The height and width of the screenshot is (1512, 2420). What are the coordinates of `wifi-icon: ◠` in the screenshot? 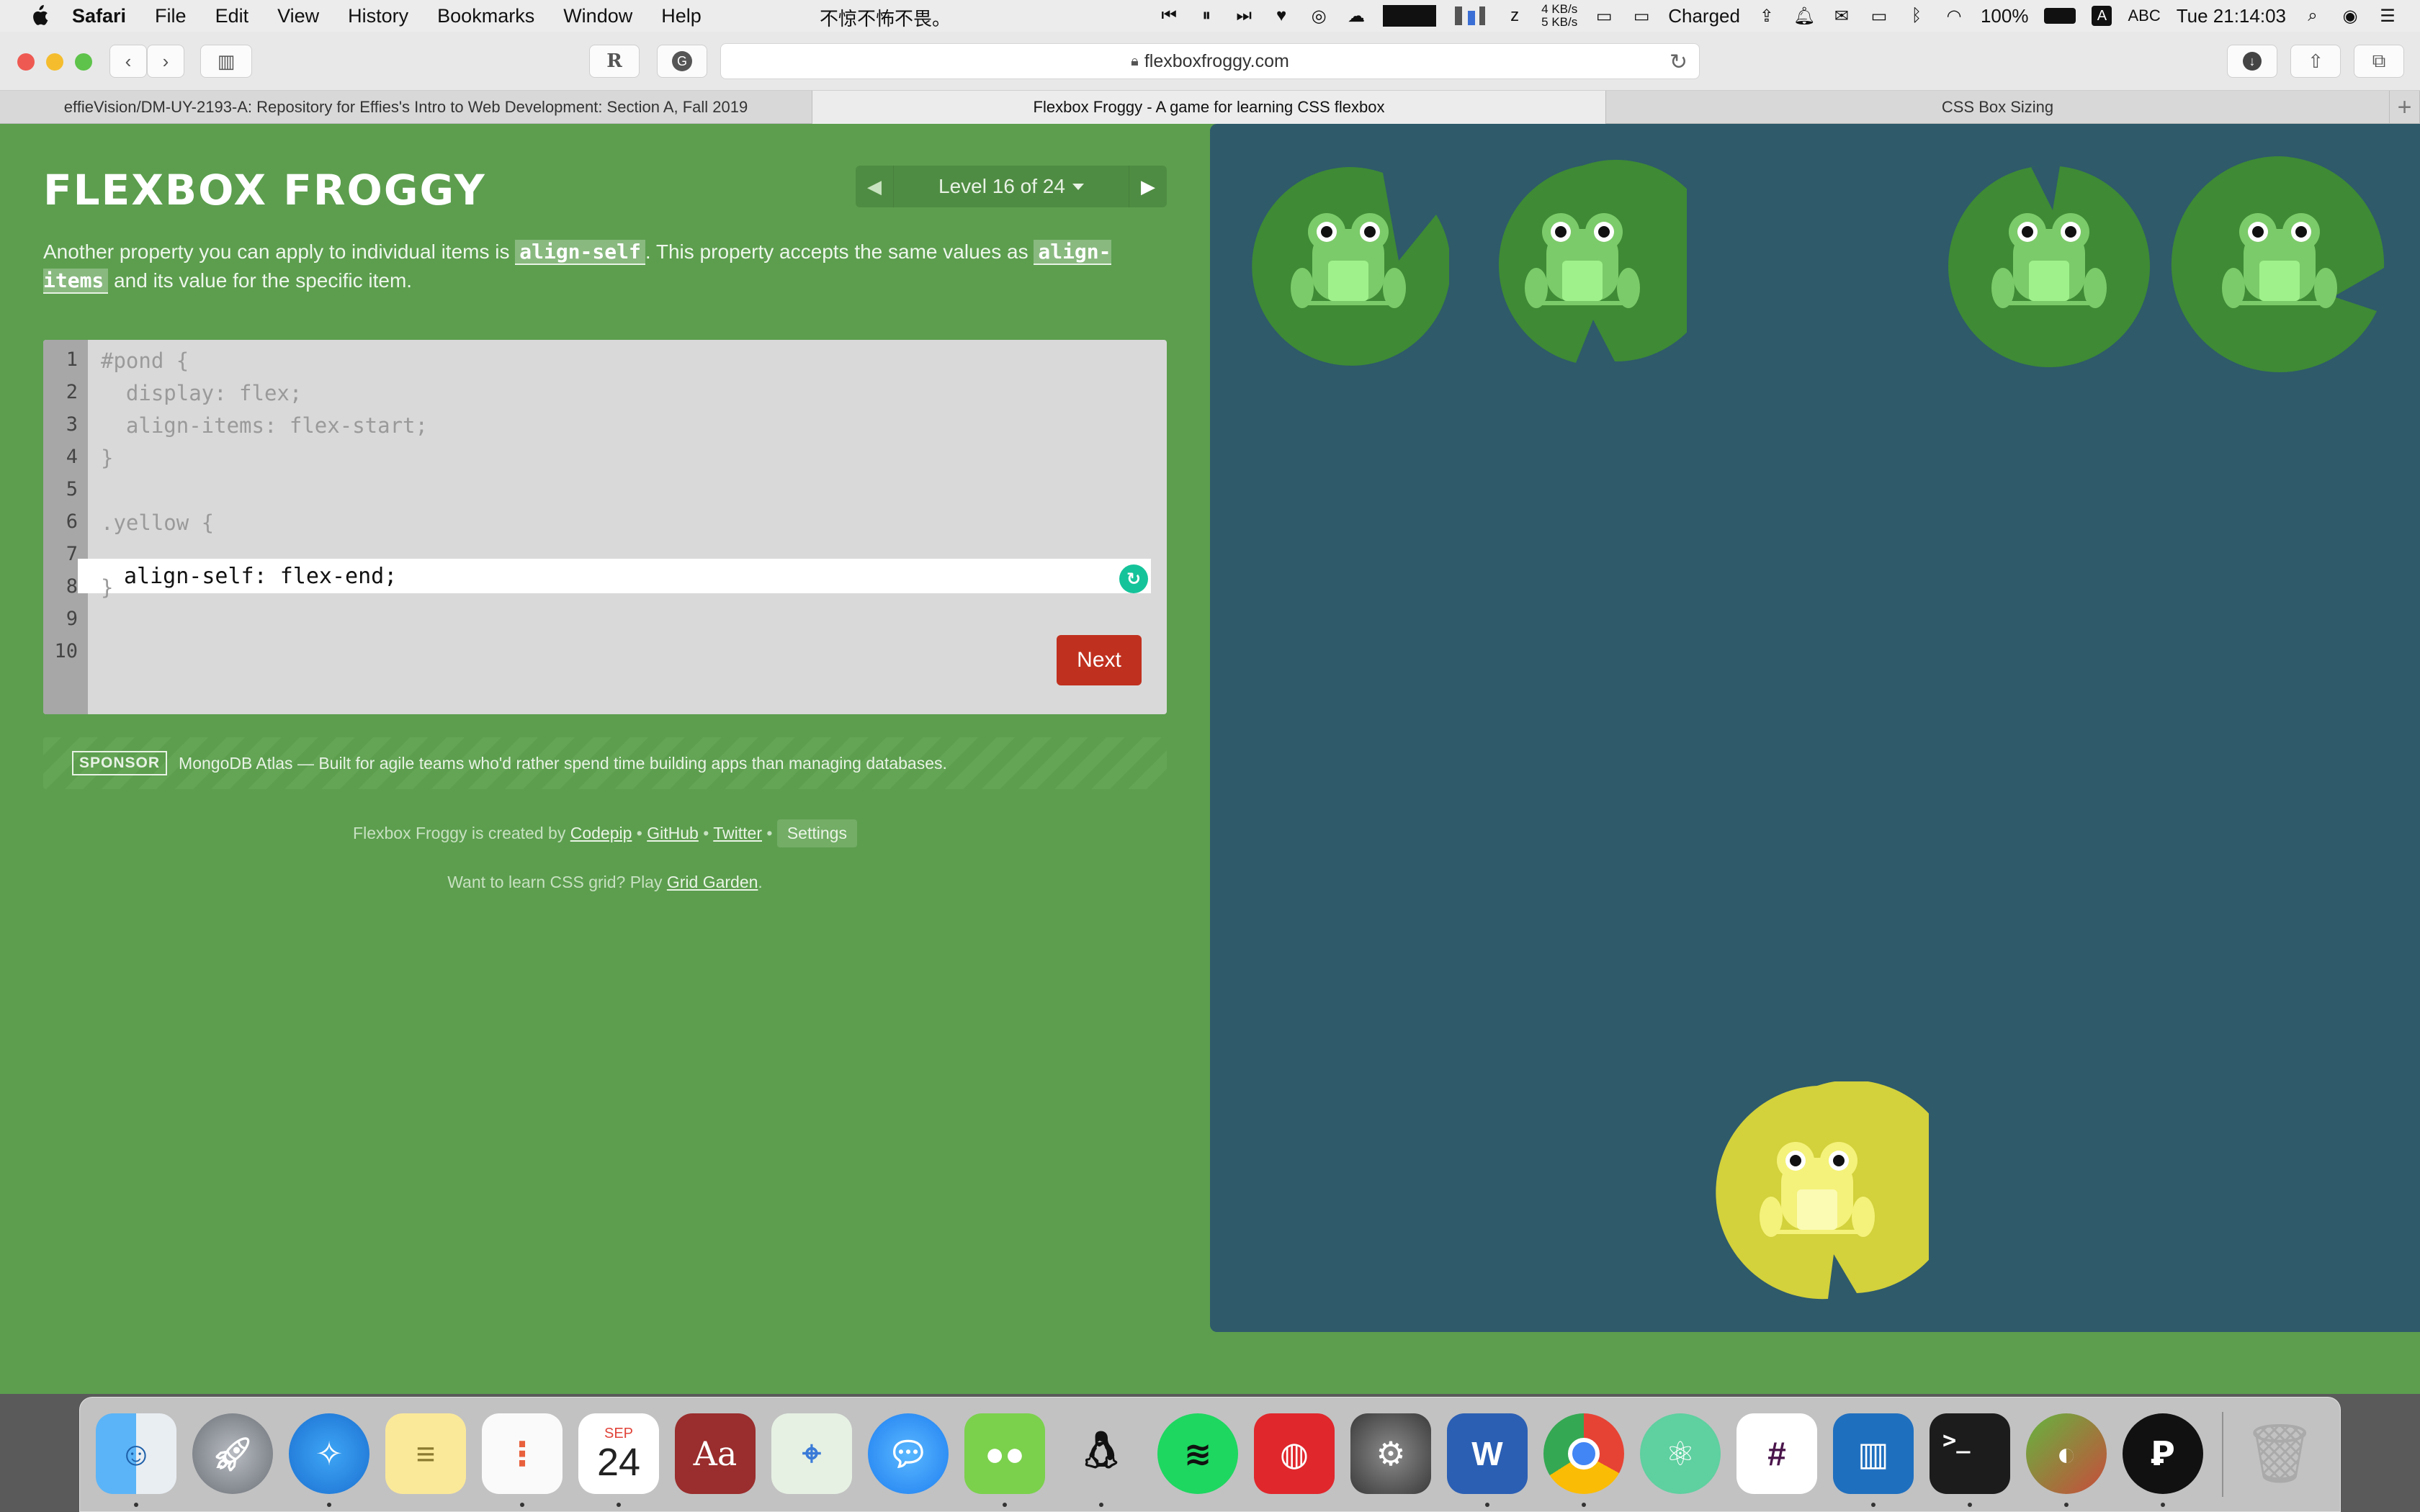 It's located at (1954, 16).